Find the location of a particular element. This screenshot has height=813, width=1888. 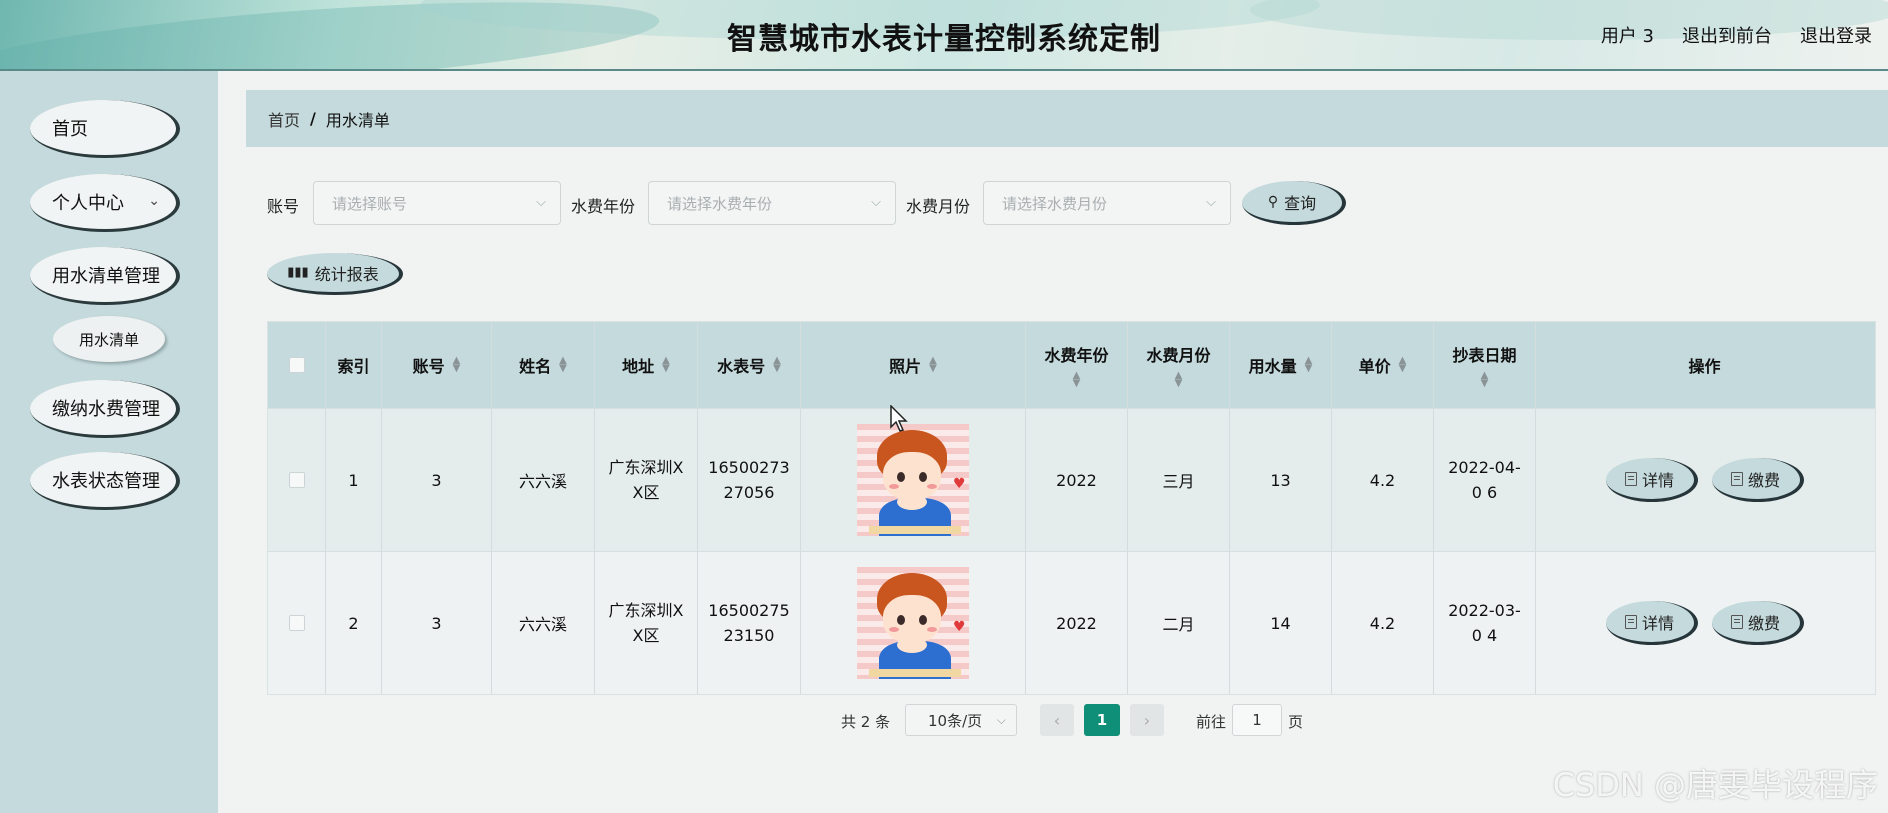

account-filter-label: 账号 is located at coordinates (283, 206).